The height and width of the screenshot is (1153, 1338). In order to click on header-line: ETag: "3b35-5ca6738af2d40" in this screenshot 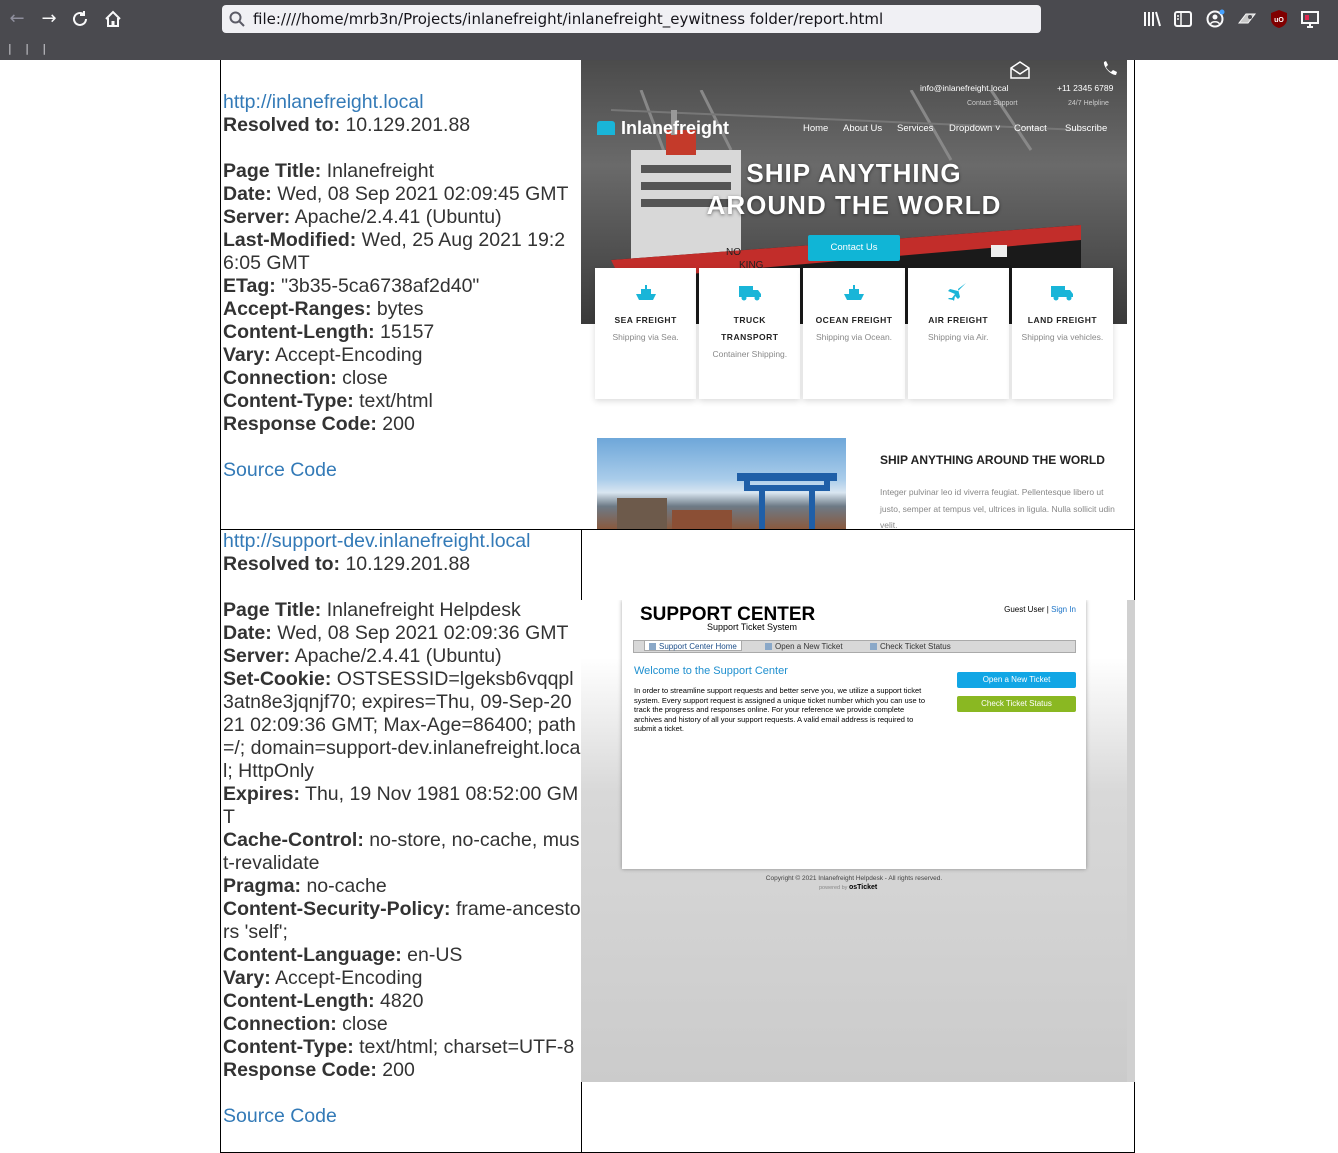, I will do `click(402, 286)`.